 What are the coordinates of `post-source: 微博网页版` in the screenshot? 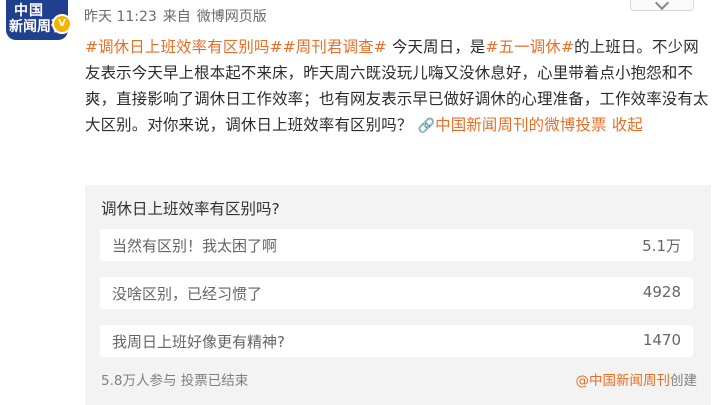 It's located at (232, 17).